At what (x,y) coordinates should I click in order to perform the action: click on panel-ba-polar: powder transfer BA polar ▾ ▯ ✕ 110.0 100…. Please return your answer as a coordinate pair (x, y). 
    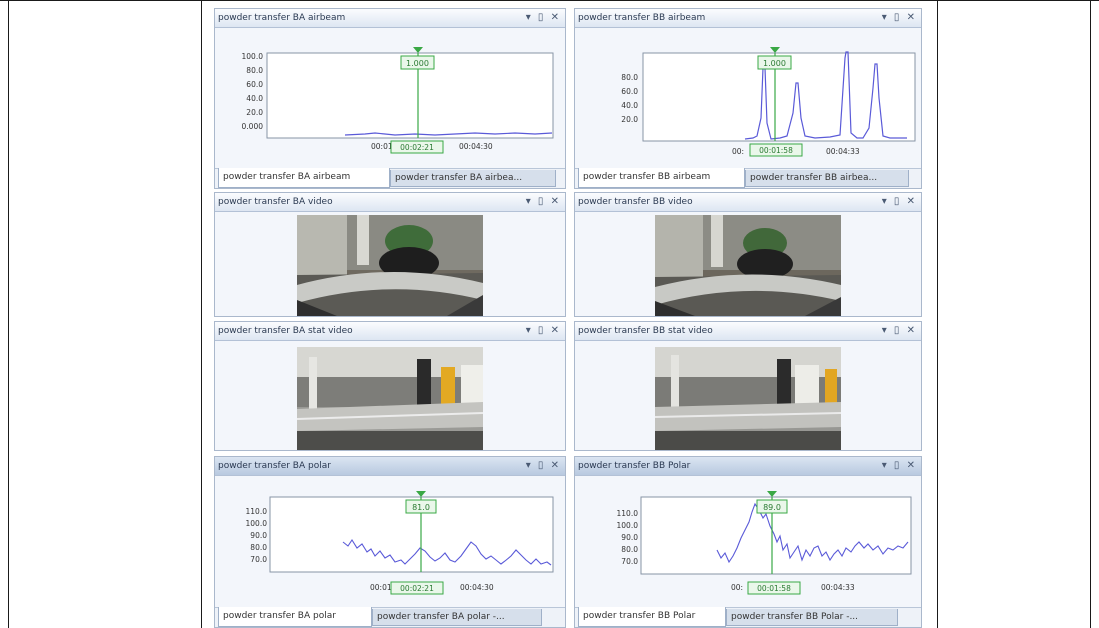
    Looking at the image, I should click on (390, 542).